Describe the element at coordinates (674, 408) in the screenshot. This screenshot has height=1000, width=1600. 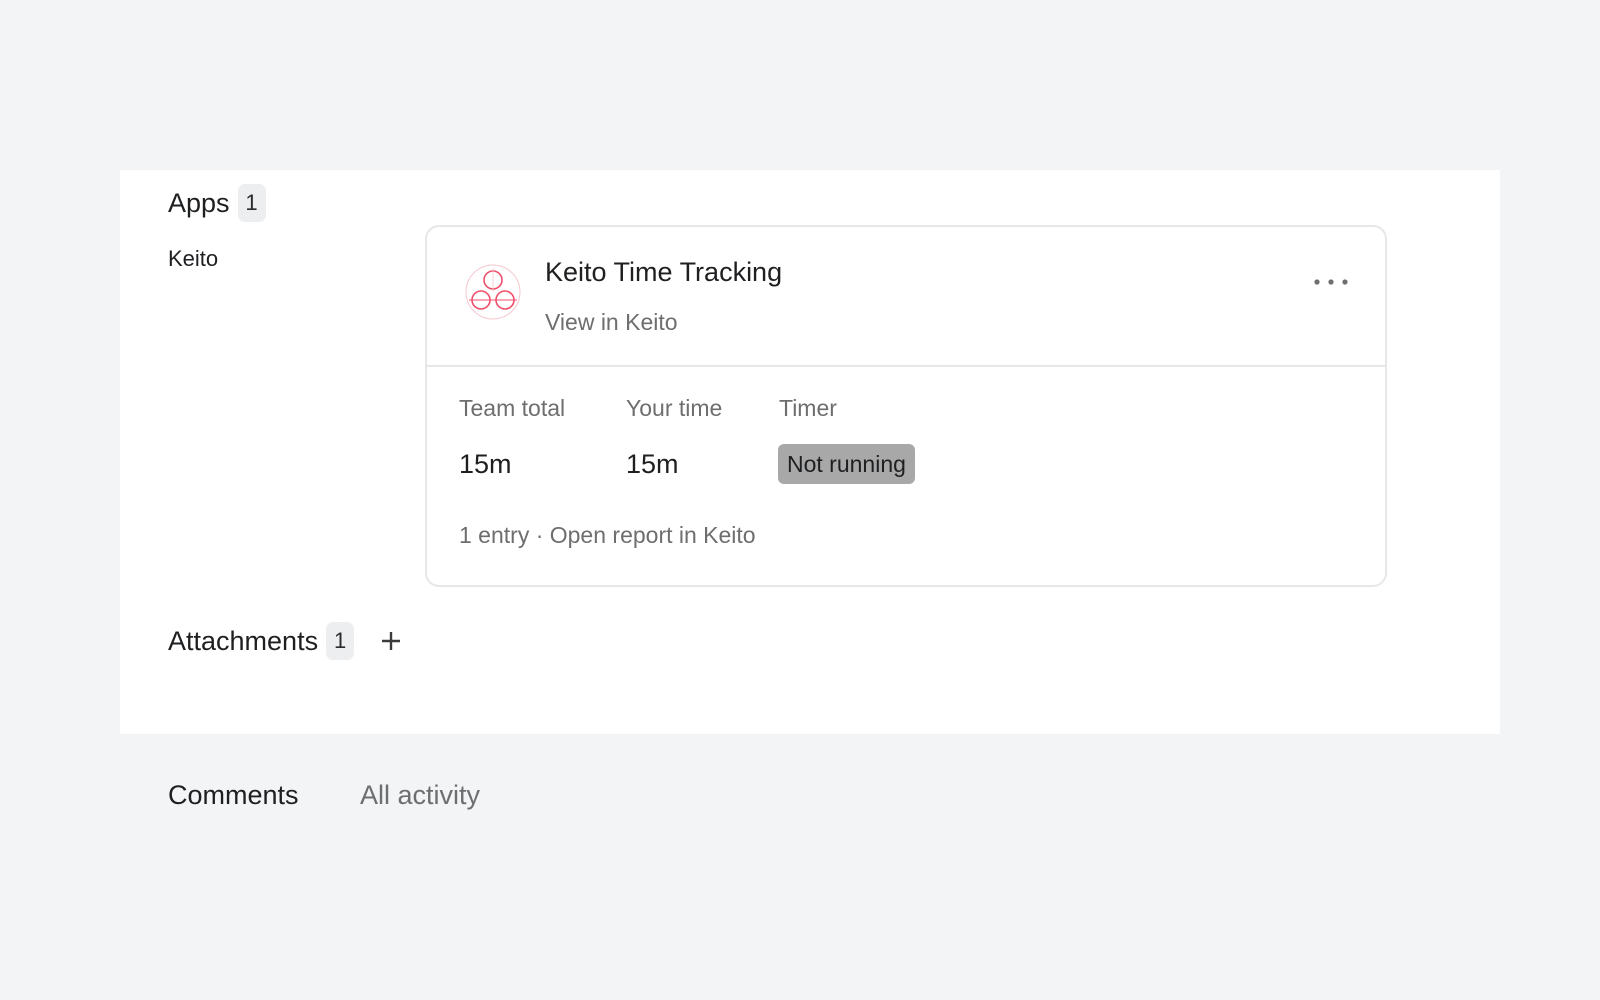
I see `your-time-label: Your time` at that location.